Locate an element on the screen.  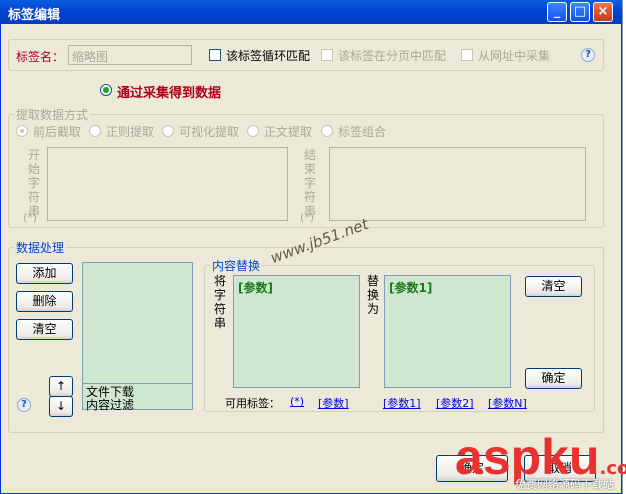
replace-with-label: 替换为 is located at coordinates (372, 295).